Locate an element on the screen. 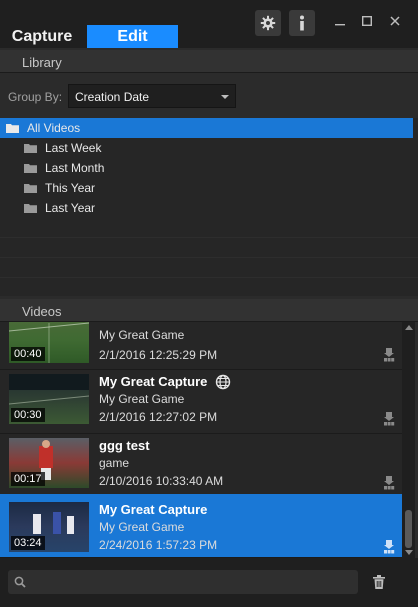 The image size is (418, 607). scroll-up-icon is located at coordinates (409, 327).